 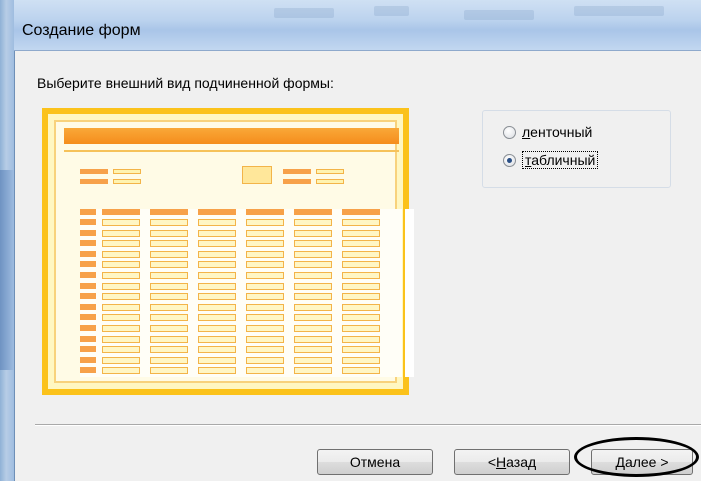 What do you see at coordinates (231, 136) in the screenshot?
I see `preview-header-bar` at bounding box center [231, 136].